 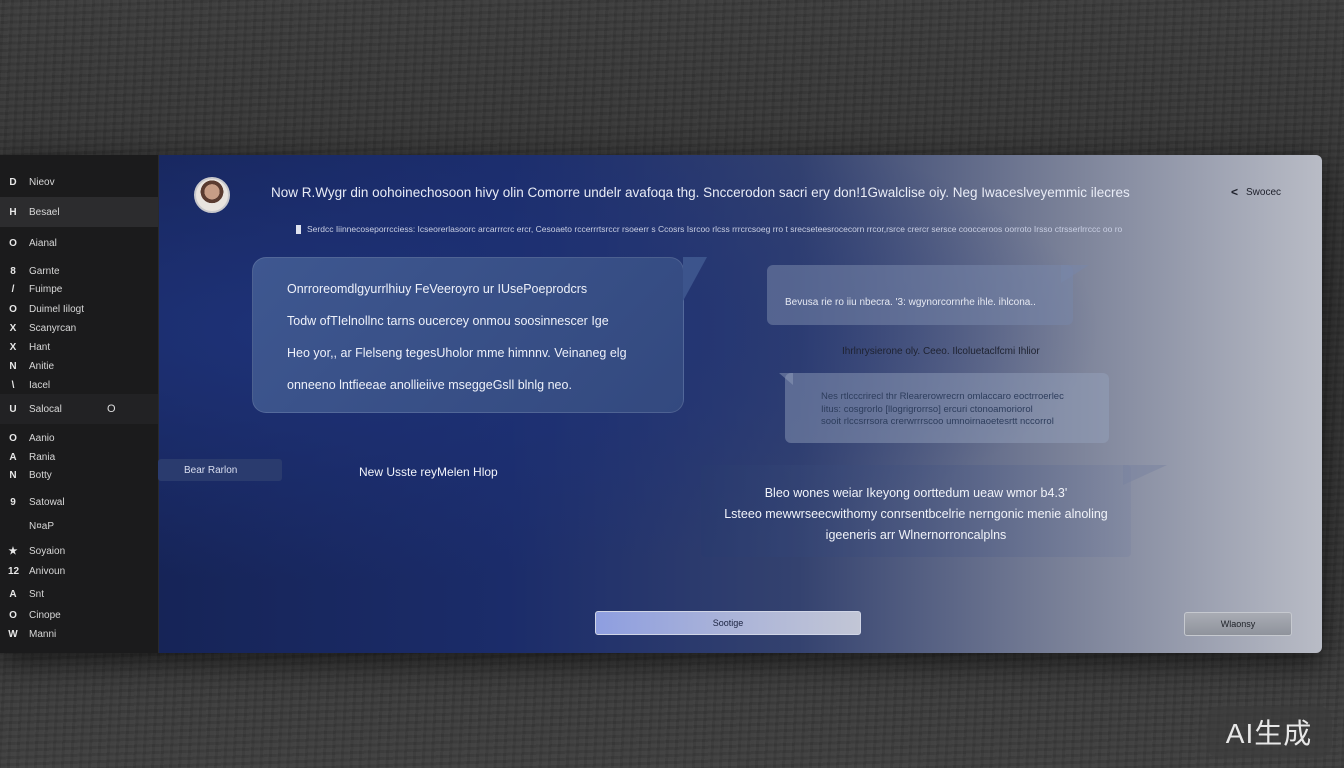 What do you see at coordinates (13, 385) in the screenshot?
I see `sidebar-item-icon: \` at bounding box center [13, 385].